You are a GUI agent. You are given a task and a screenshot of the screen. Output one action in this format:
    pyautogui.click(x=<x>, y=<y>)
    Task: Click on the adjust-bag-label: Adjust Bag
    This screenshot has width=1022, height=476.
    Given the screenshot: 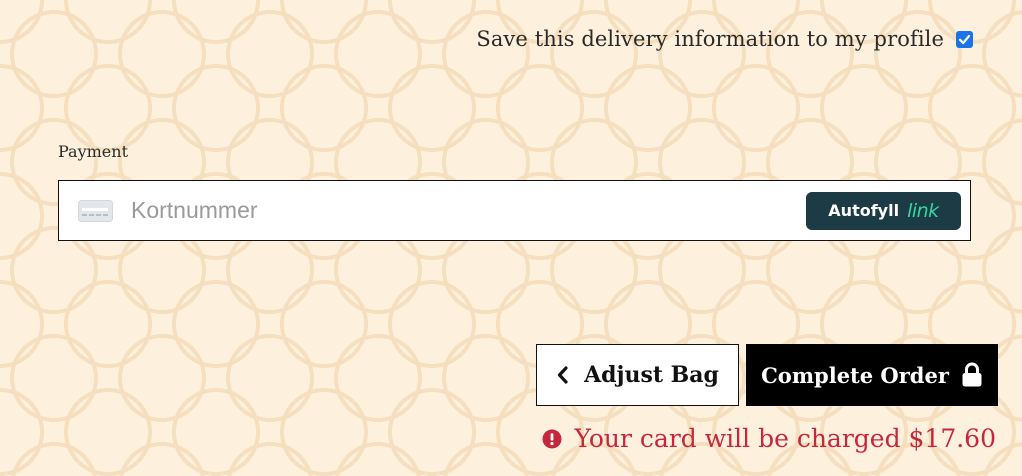 What is the action you would take?
    pyautogui.click(x=651, y=375)
    